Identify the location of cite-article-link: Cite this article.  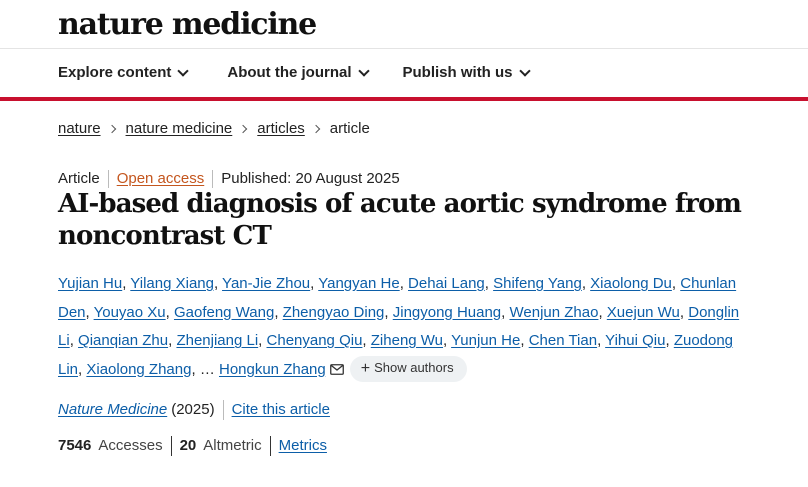
(277, 410).